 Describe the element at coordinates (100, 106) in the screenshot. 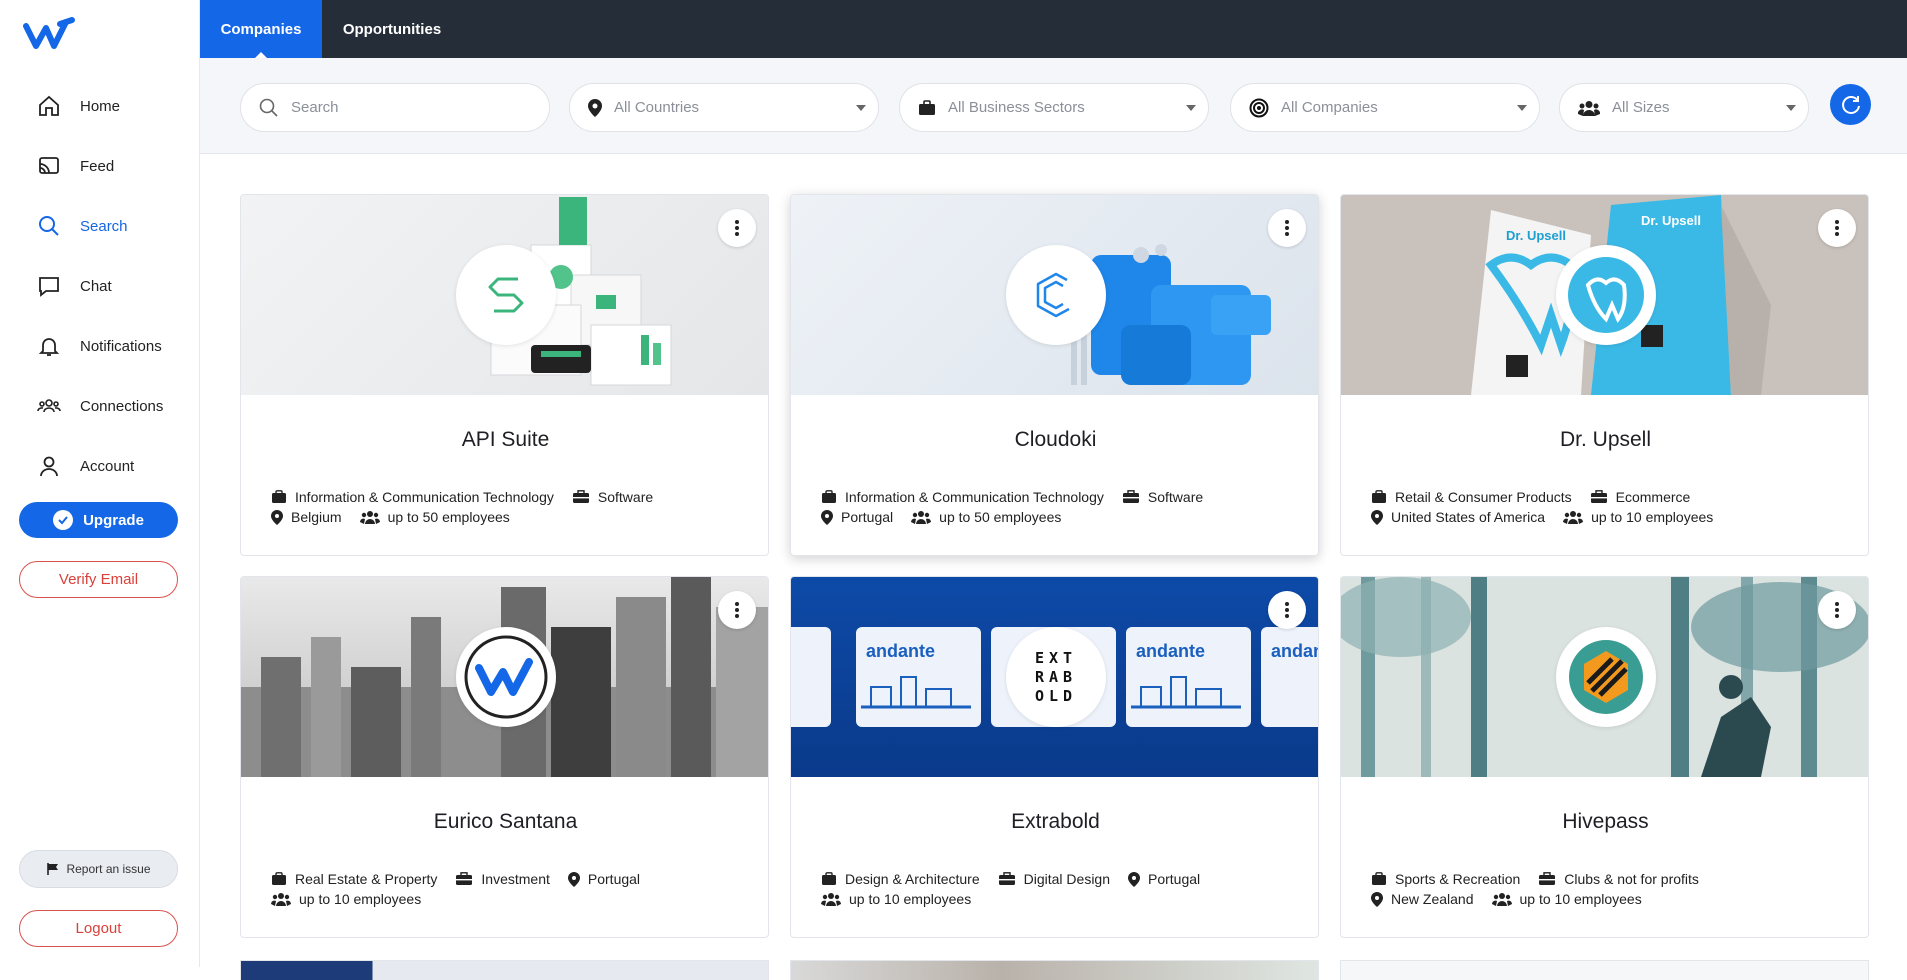

I see `sidebar-item-home: Home` at that location.